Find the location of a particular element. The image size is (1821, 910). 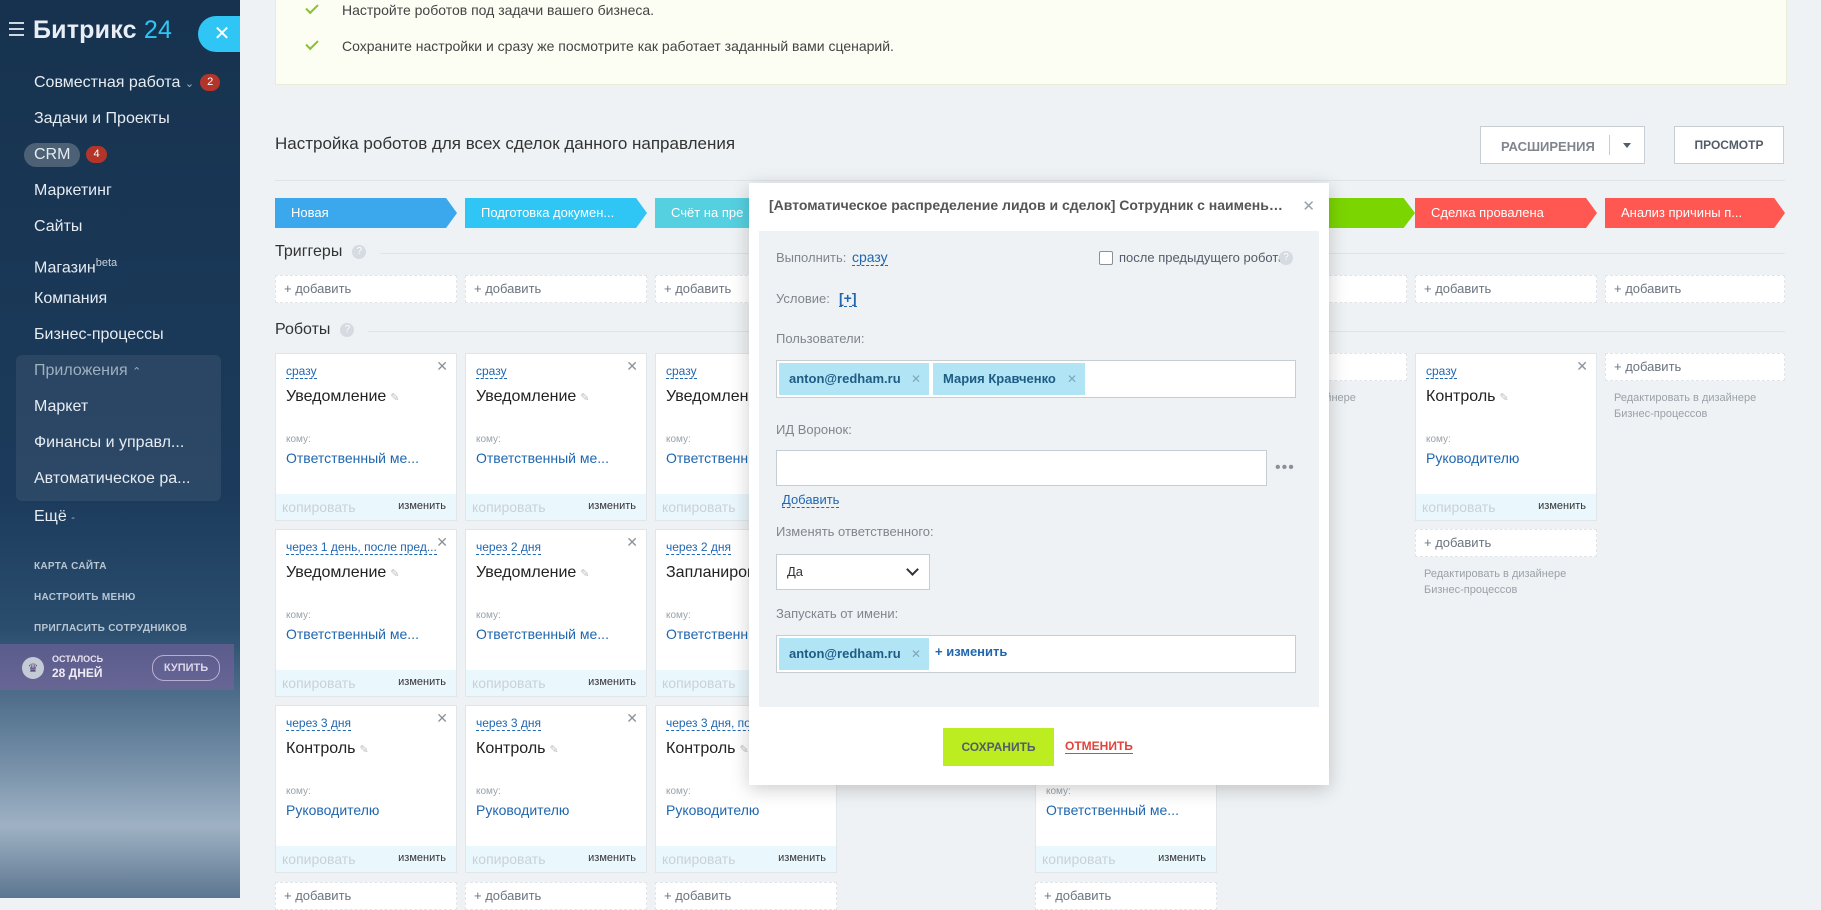

cancel-button: ОТМЕНИТЬ is located at coordinates (1099, 746).